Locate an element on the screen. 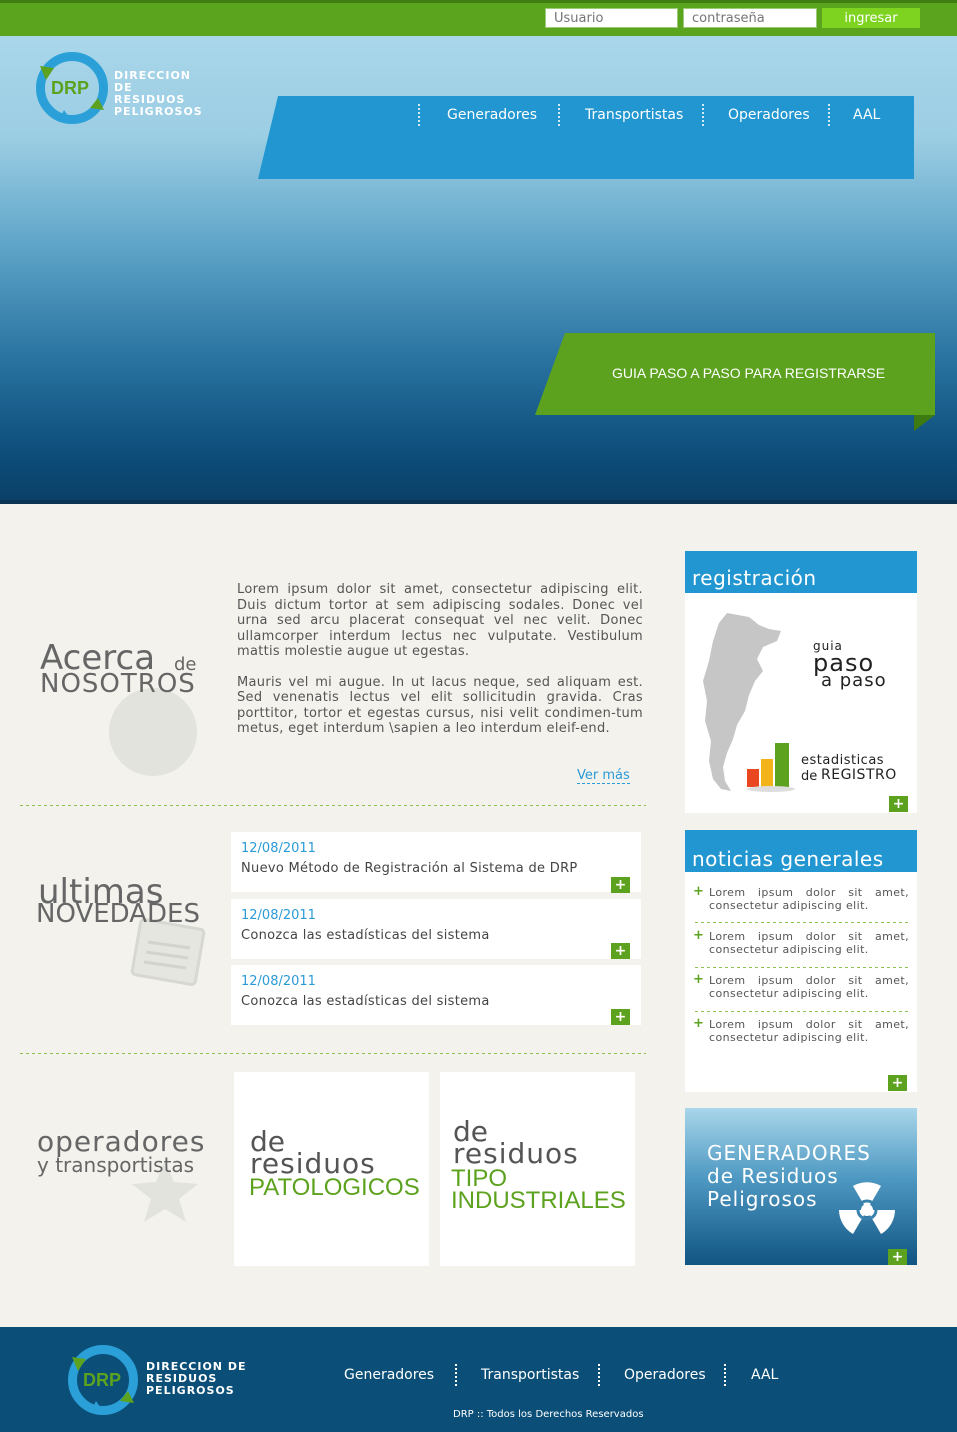 The height and width of the screenshot is (1432, 957). login-button: ingresar is located at coordinates (871, 18).